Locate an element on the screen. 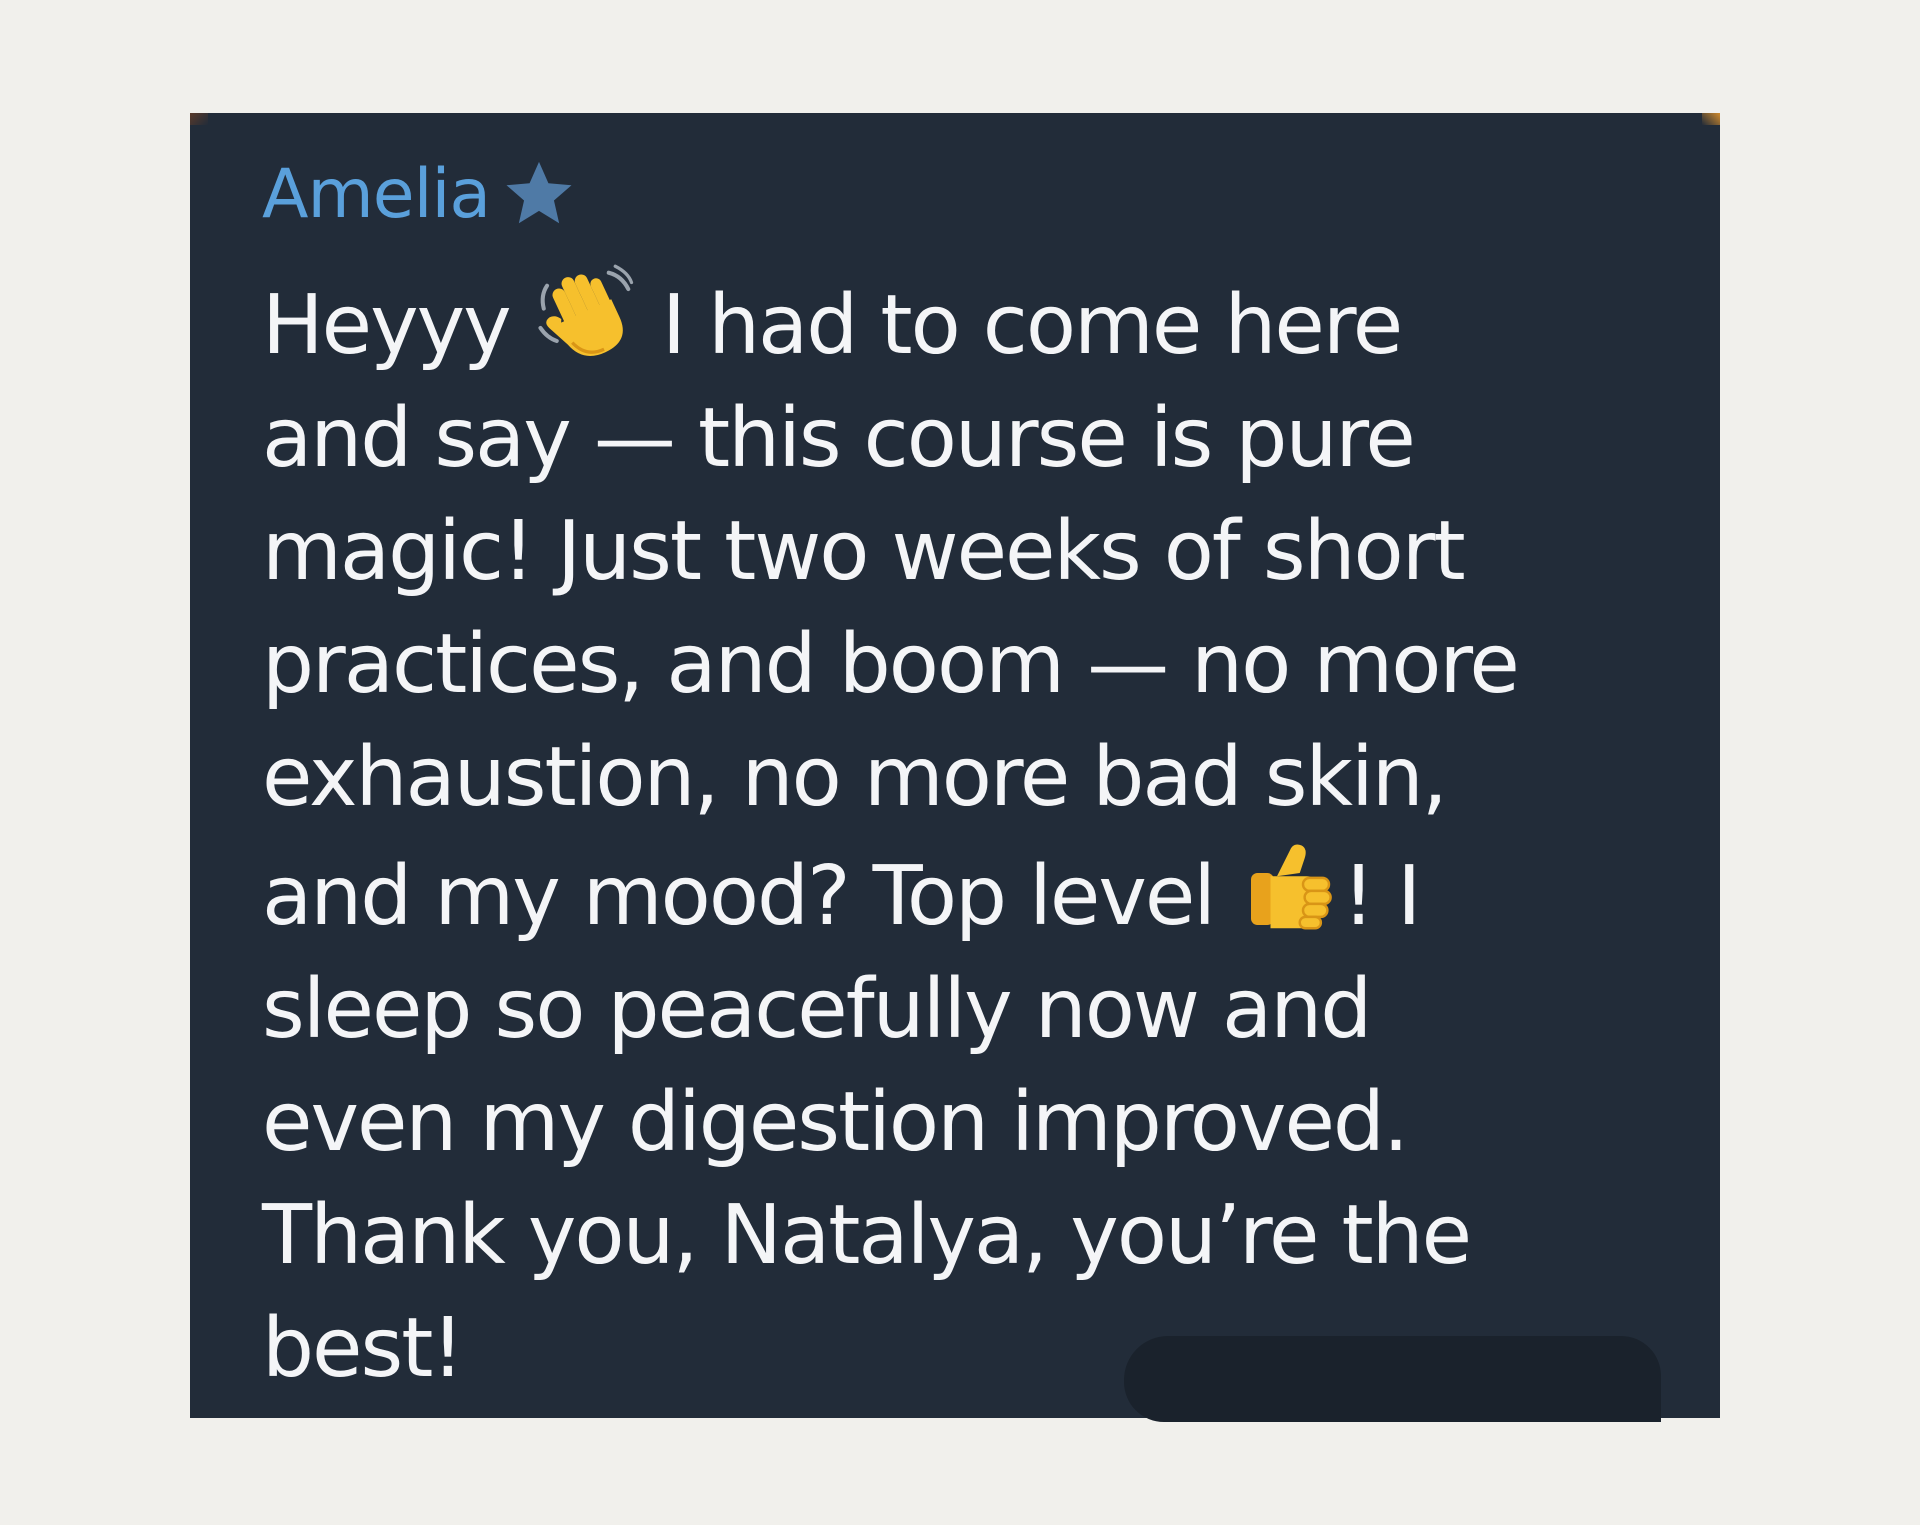 This screenshot has height=1525, width=1920. message-line: and my mood? Top level ! I is located at coordinates (971, 893).